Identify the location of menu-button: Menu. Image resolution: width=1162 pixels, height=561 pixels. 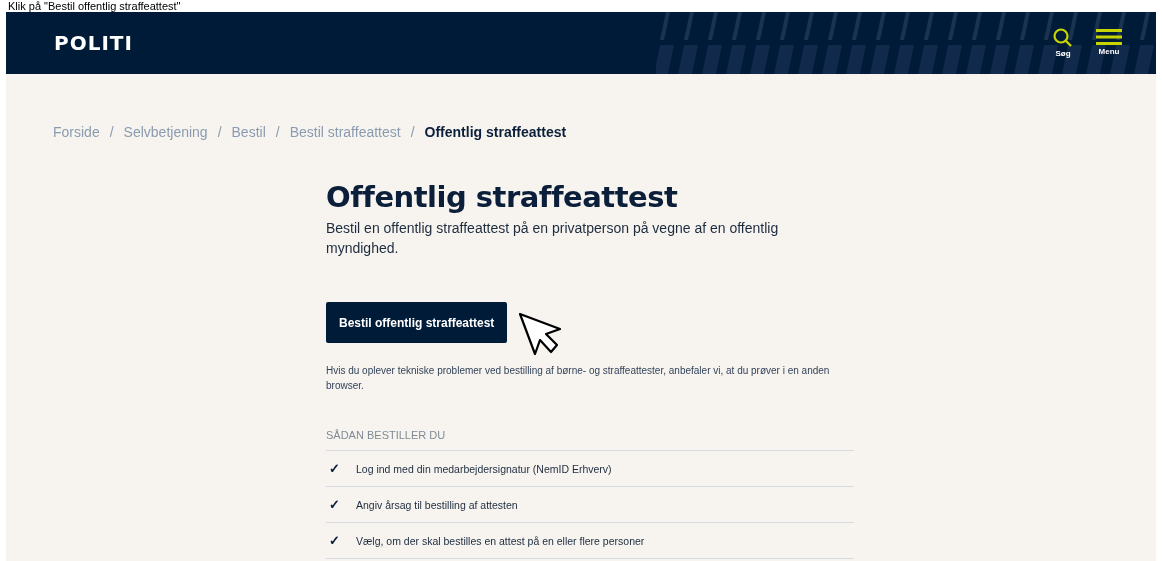
(1109, 43).